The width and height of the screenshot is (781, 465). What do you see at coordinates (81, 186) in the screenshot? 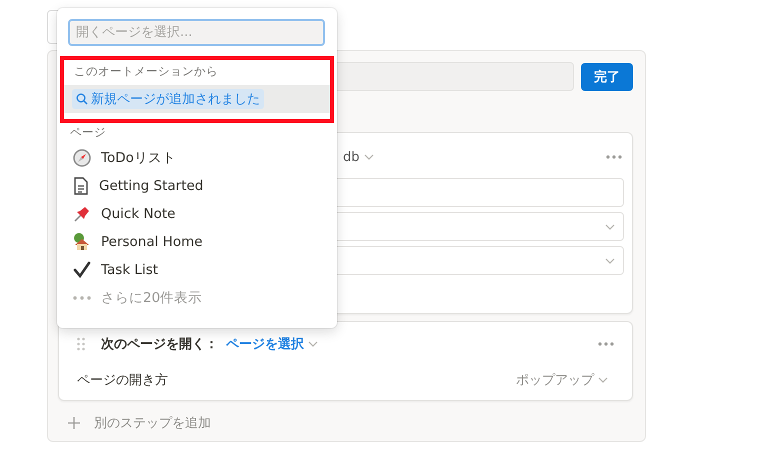
I see `document-icon` at bounding box center [81, 186].